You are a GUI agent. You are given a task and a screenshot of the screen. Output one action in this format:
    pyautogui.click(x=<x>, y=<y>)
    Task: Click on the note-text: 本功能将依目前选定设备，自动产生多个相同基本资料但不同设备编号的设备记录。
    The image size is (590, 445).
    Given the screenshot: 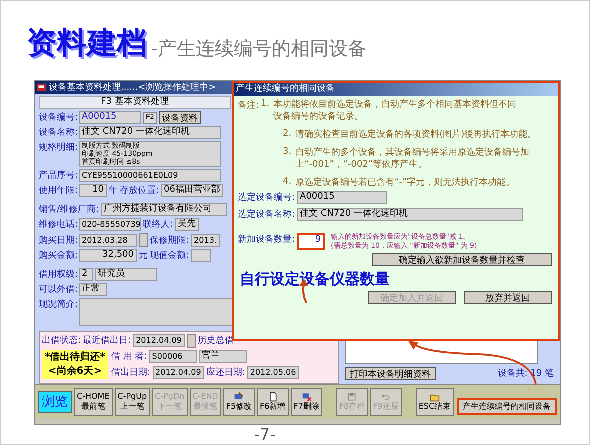 What is the action you would take?
    pyautogui.click(x=396, y=111)
    